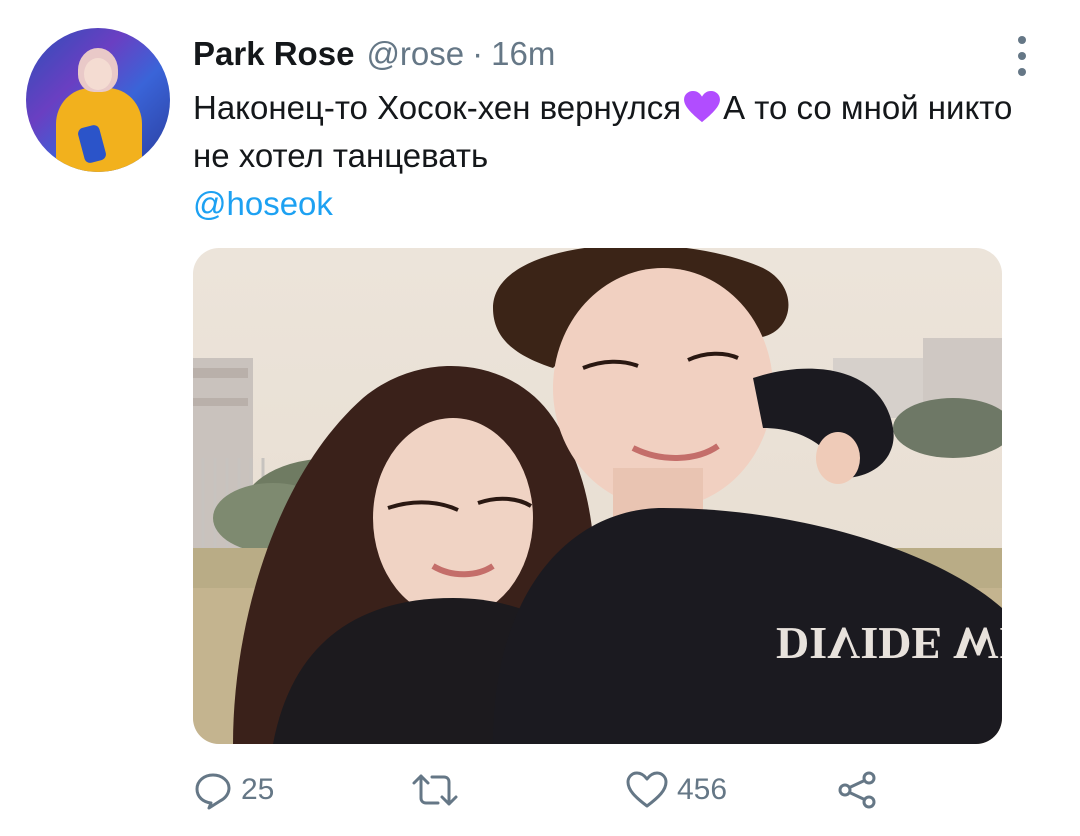 The width and height of the screenshot is (1080, 836). I want to click on share-button, so click(857, 790).